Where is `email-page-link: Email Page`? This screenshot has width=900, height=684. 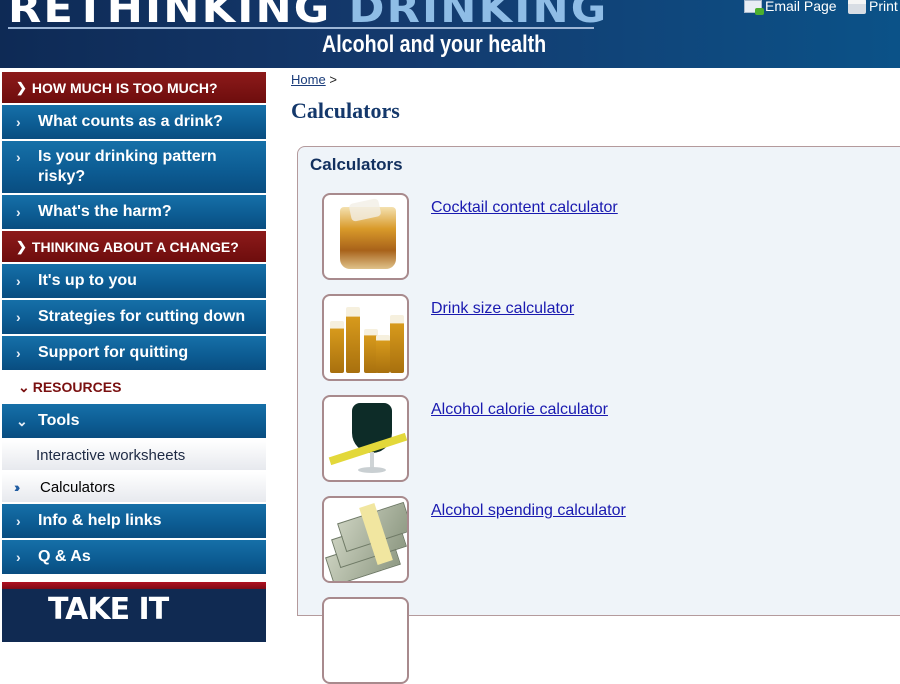 email-page-link: Email Page is located at coordinates (790, 7).